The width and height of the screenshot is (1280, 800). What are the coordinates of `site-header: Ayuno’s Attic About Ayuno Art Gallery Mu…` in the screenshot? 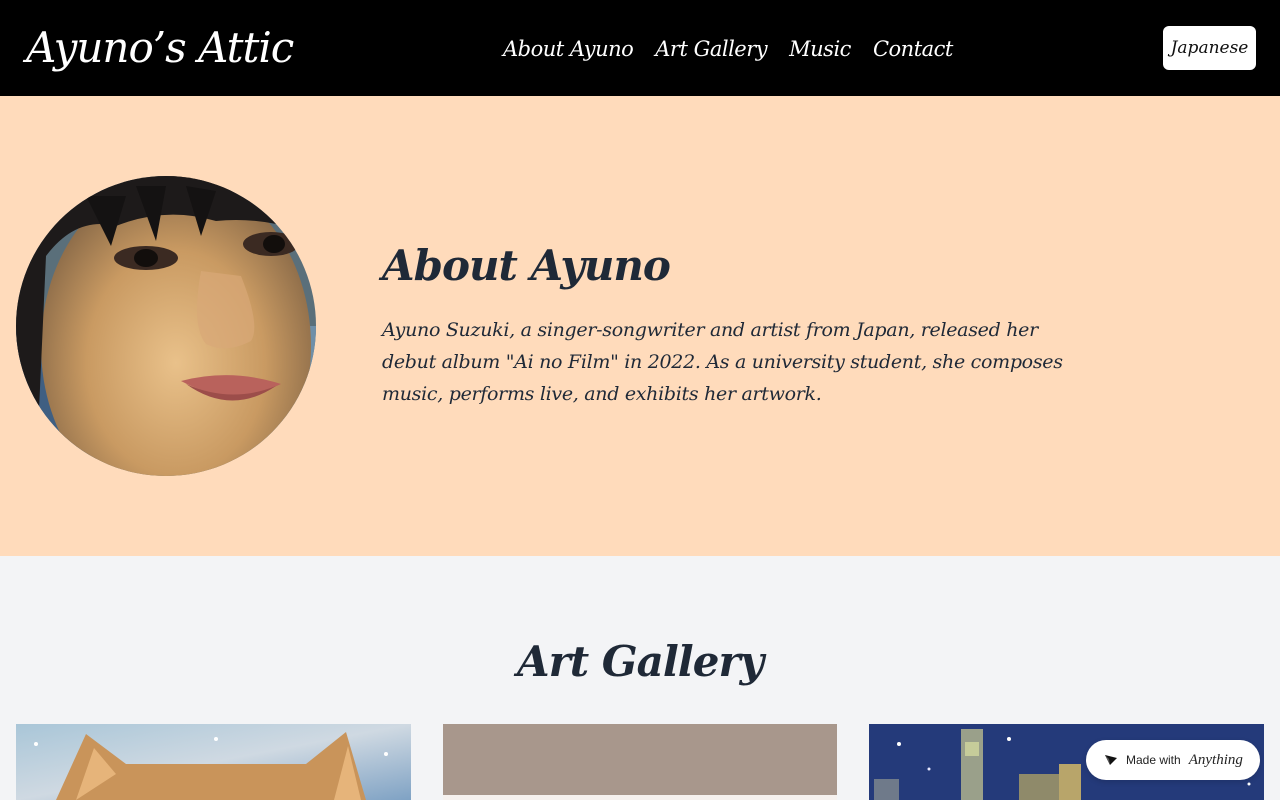 It's located at (640, 48).